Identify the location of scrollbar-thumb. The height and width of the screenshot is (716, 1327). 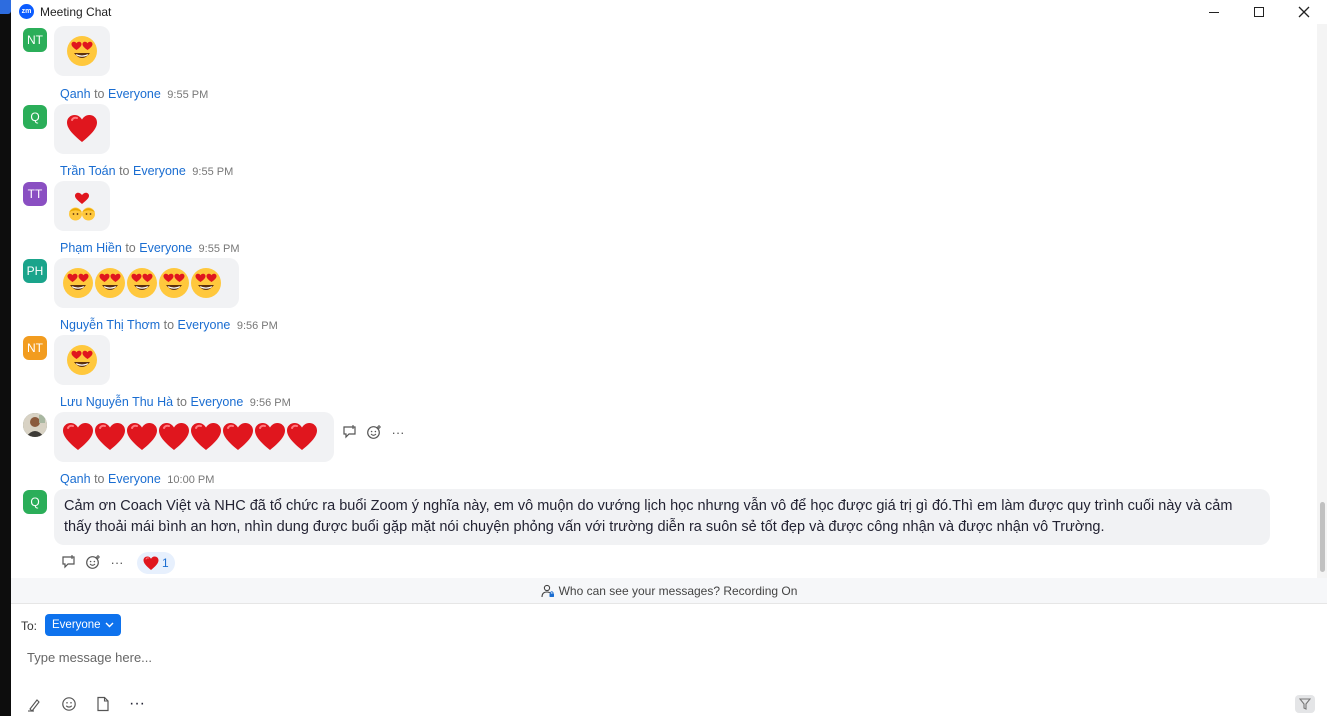
(1322, 537).